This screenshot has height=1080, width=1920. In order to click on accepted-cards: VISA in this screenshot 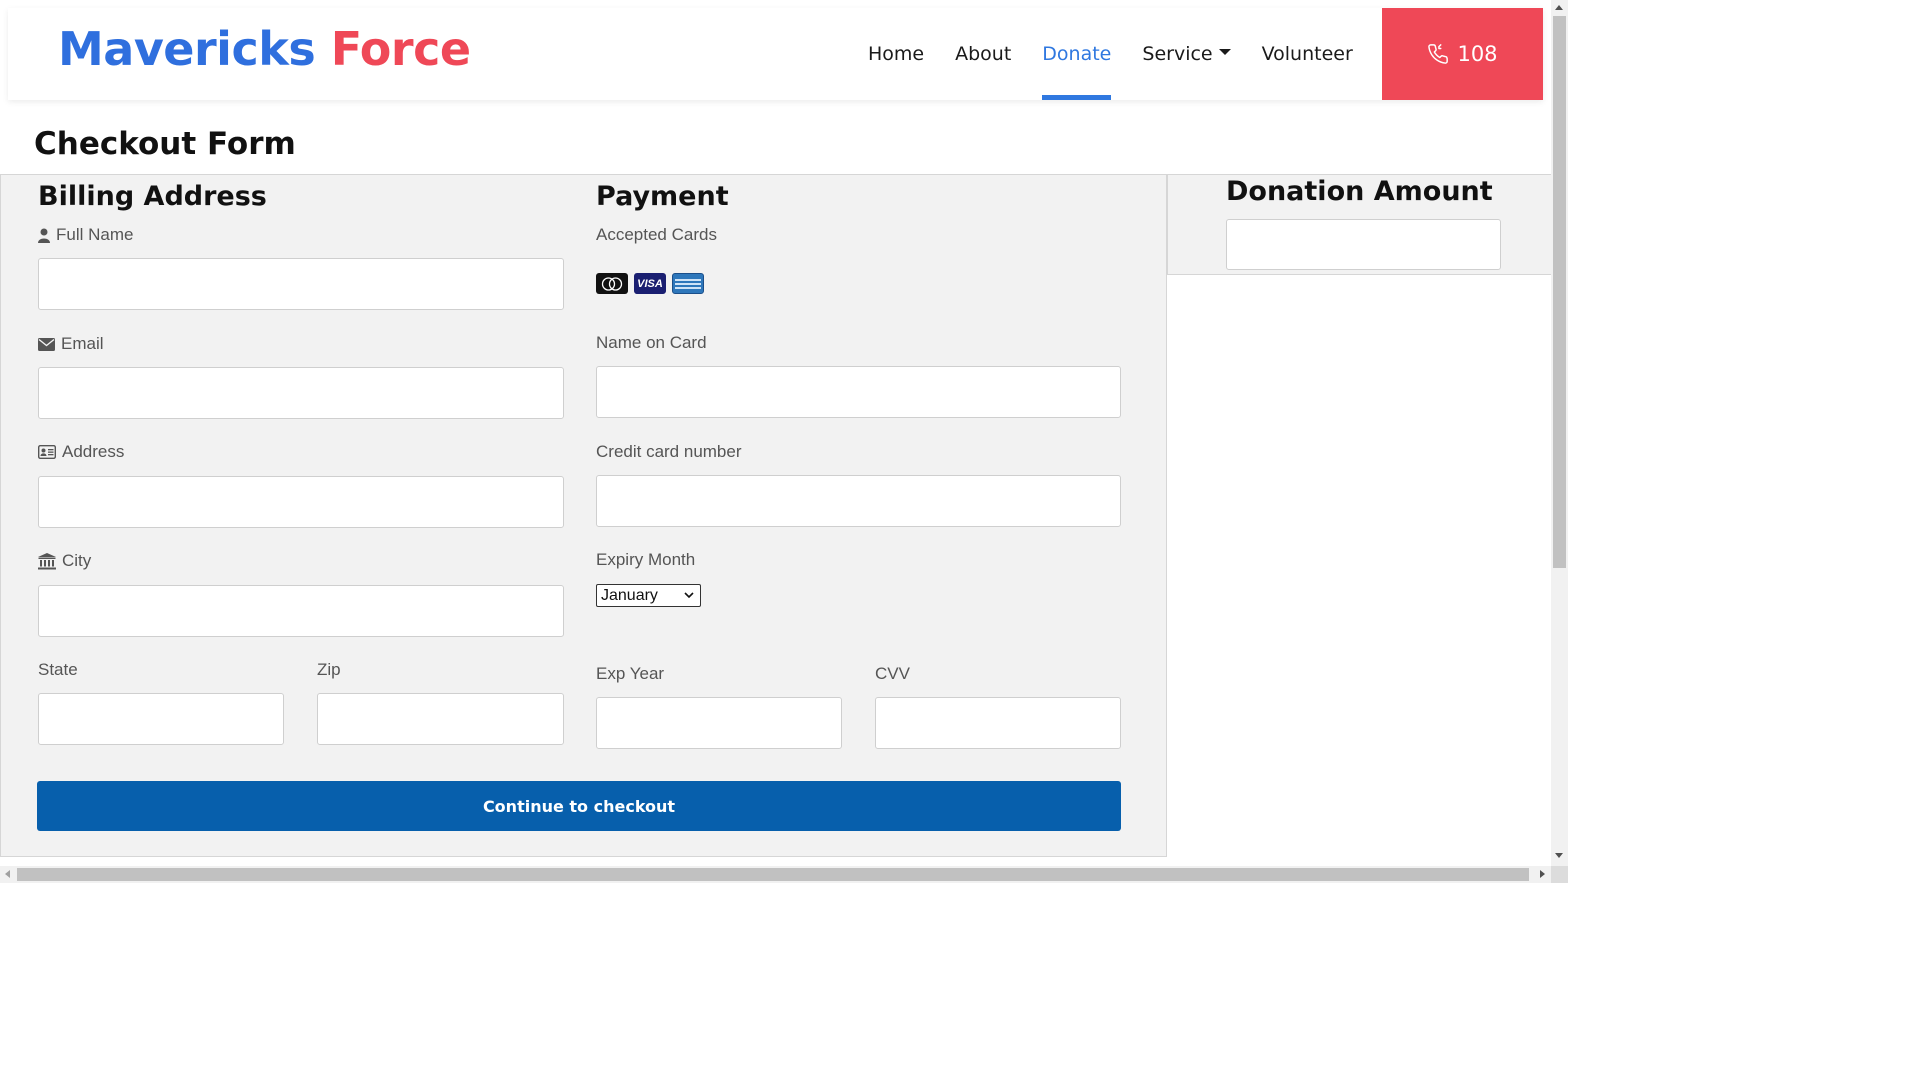, I will do `click(650, 283)`.